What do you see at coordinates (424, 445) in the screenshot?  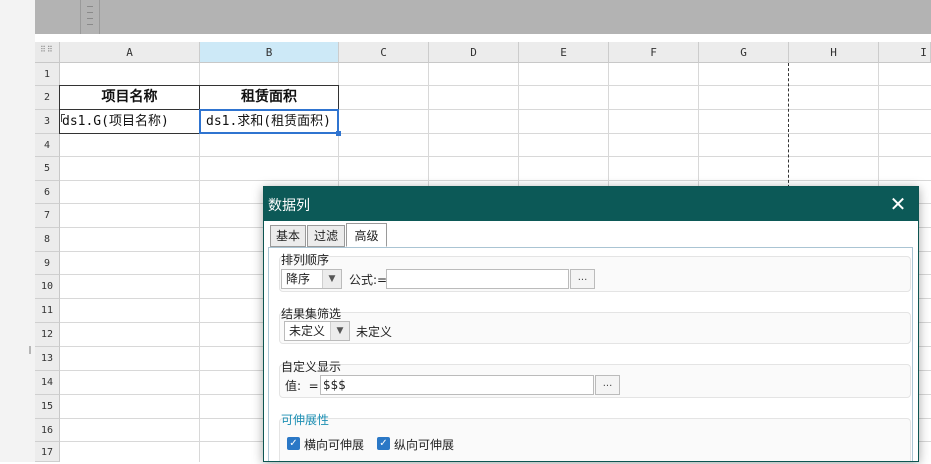 I see `vertical-expand-label: 纵向可伸展` at bounding box center [424, 445].